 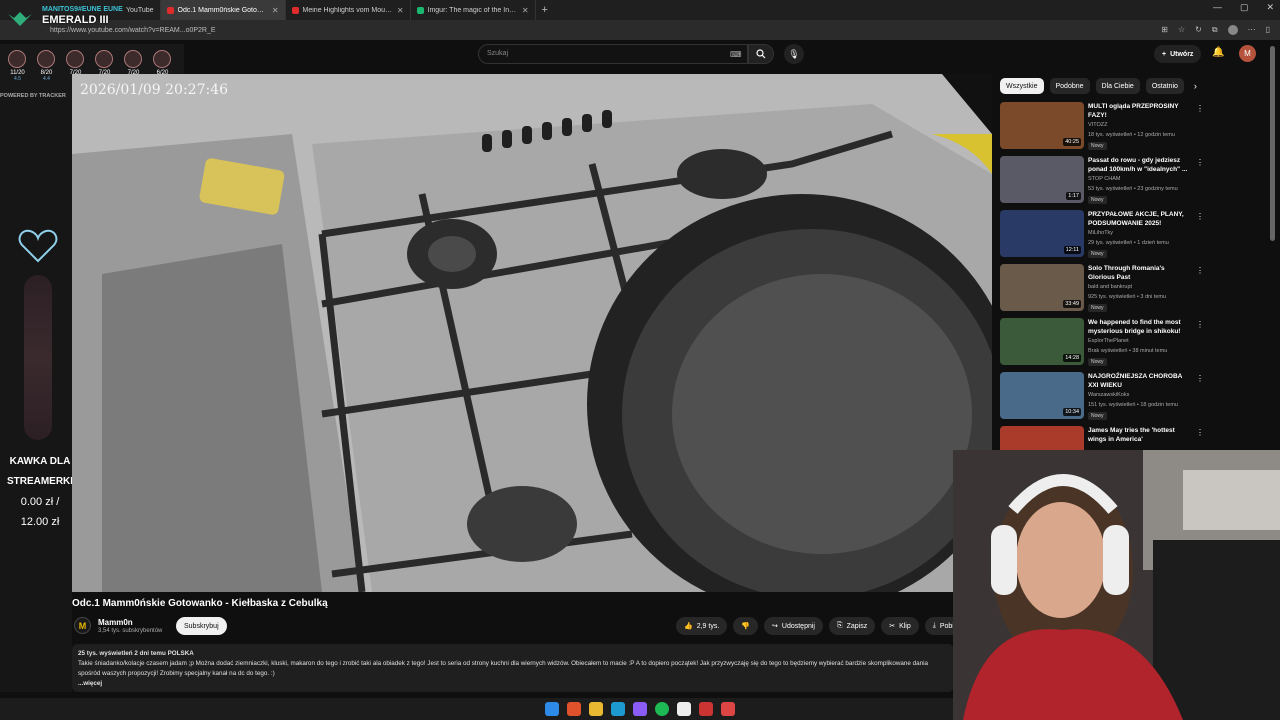 I want to click on share-button: ↪ Udostępnij, so click(x=793, y=626).